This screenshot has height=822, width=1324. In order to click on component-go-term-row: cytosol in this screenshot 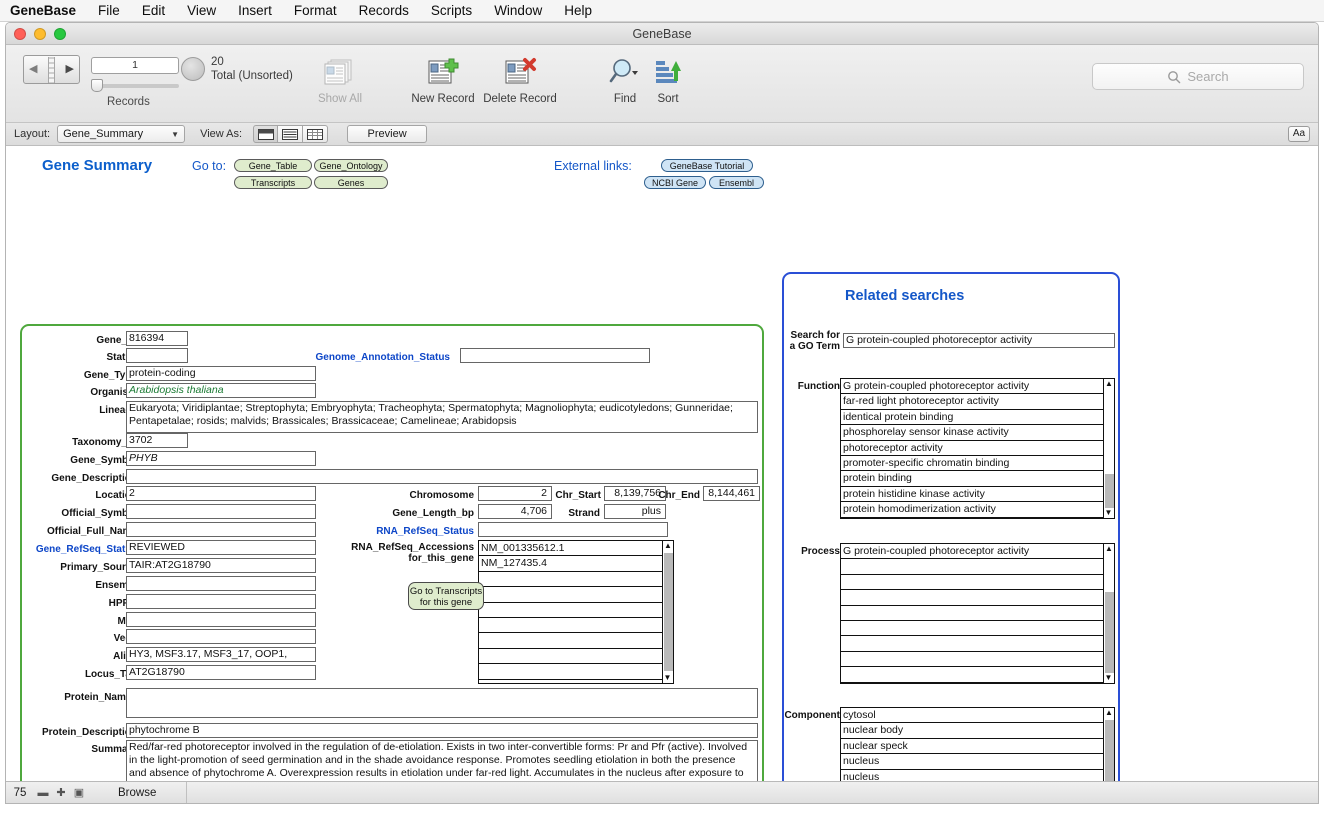, I will do `click(977, 716)`.